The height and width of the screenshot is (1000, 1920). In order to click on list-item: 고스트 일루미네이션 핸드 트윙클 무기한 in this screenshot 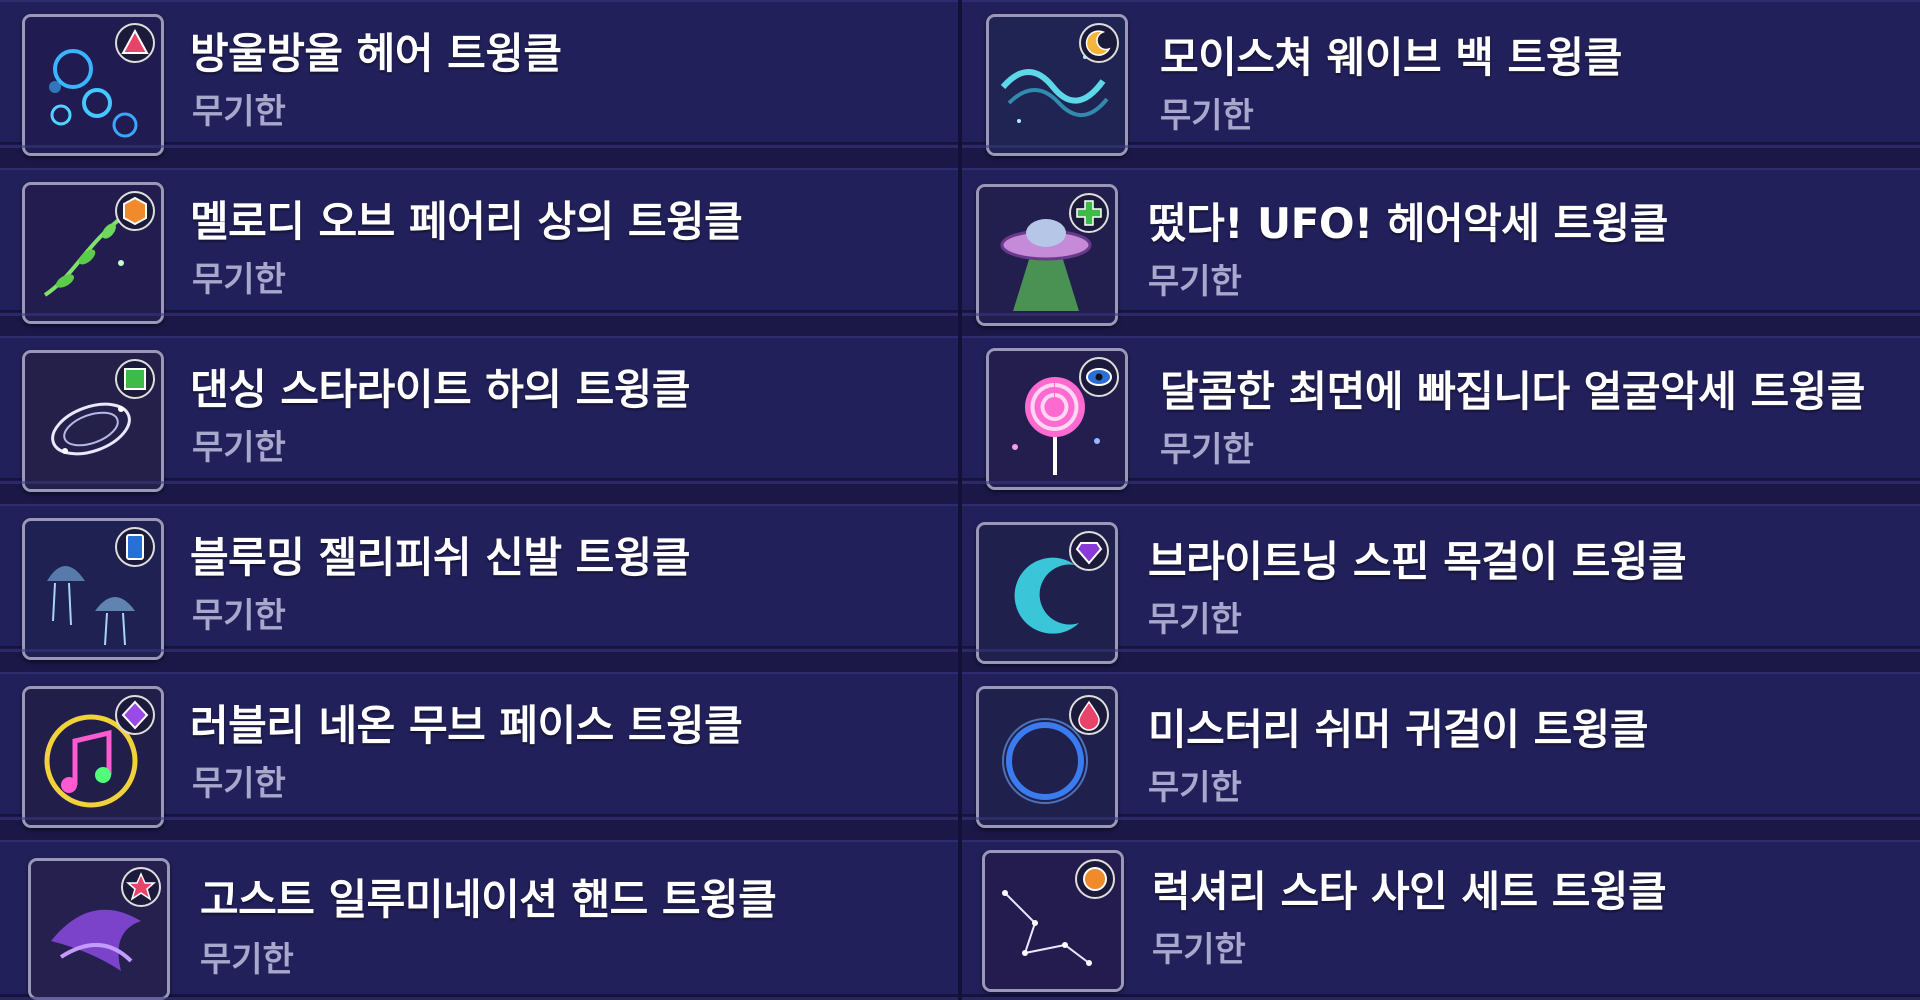, I will do `click(479, 920)`.